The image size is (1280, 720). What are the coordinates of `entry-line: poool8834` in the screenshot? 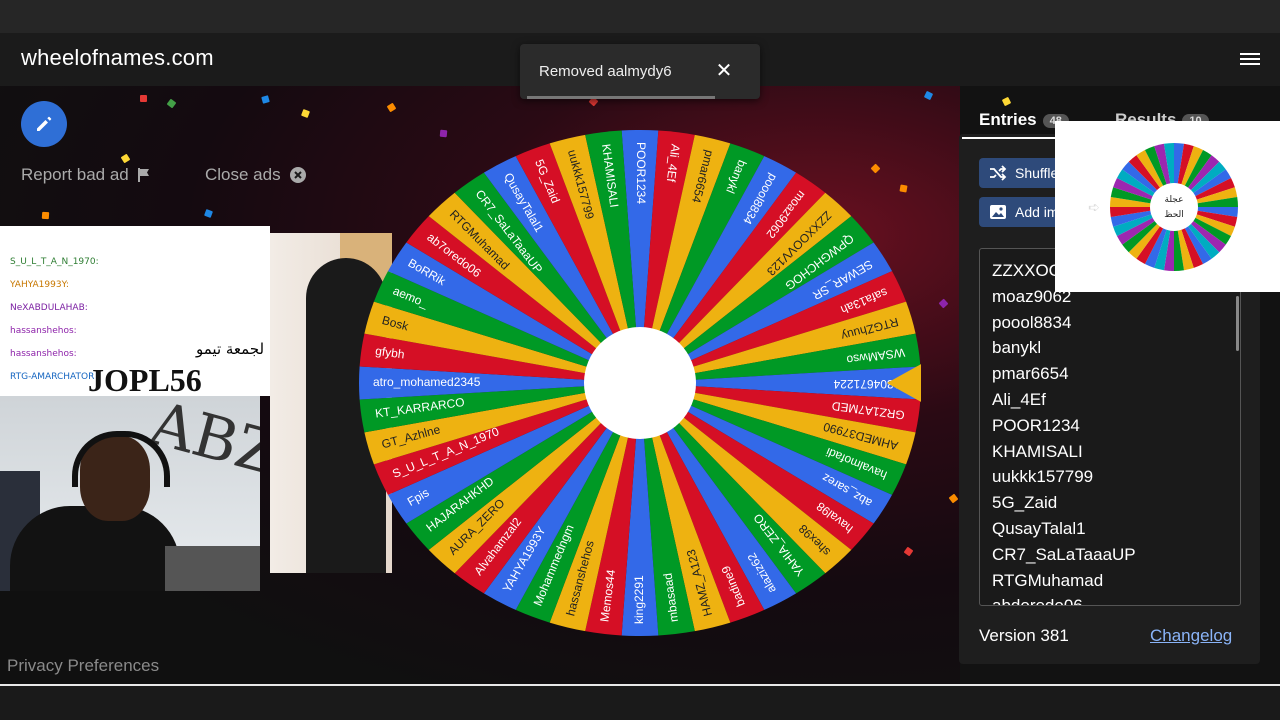 It's located at (1032, 322).